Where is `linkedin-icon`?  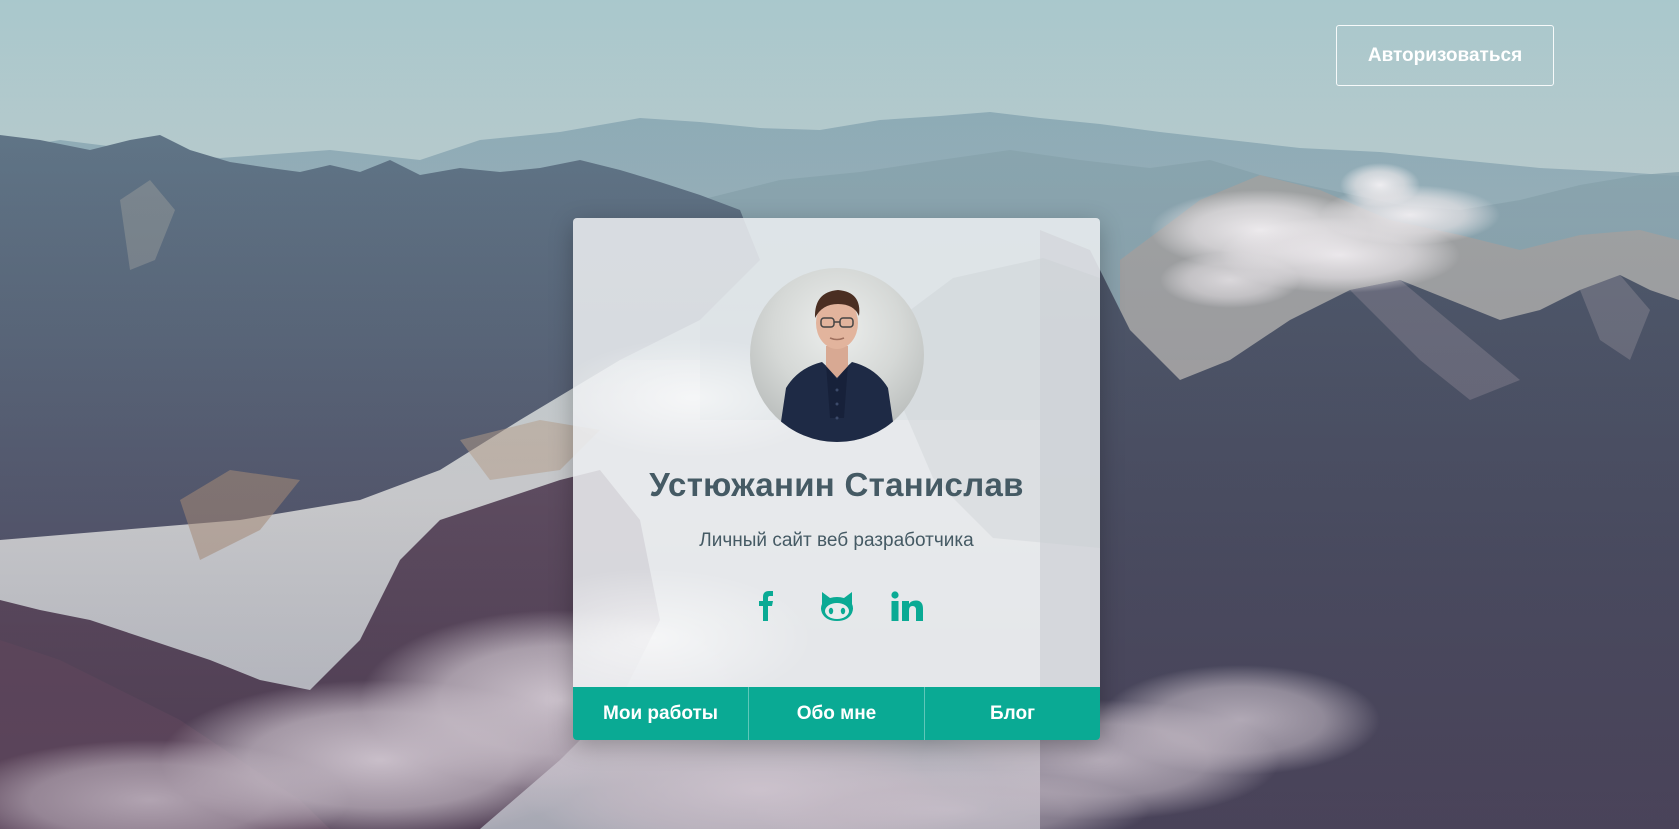 linkedin-icon is located at coordinates (906, 606).